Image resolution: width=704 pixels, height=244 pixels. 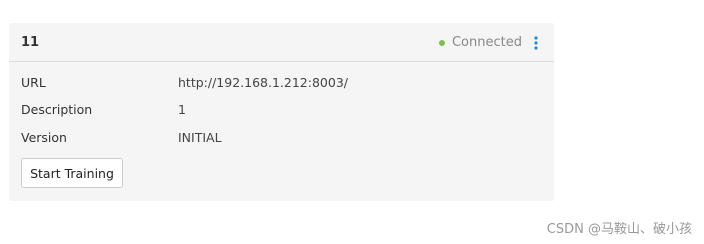 I want to click on more-vertical-icon, so click(x=536, y=43).